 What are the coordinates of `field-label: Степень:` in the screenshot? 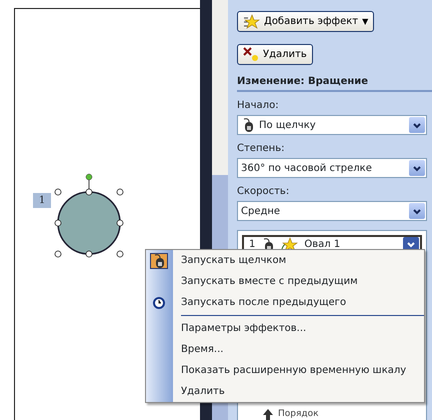 It's located at (261, 149).